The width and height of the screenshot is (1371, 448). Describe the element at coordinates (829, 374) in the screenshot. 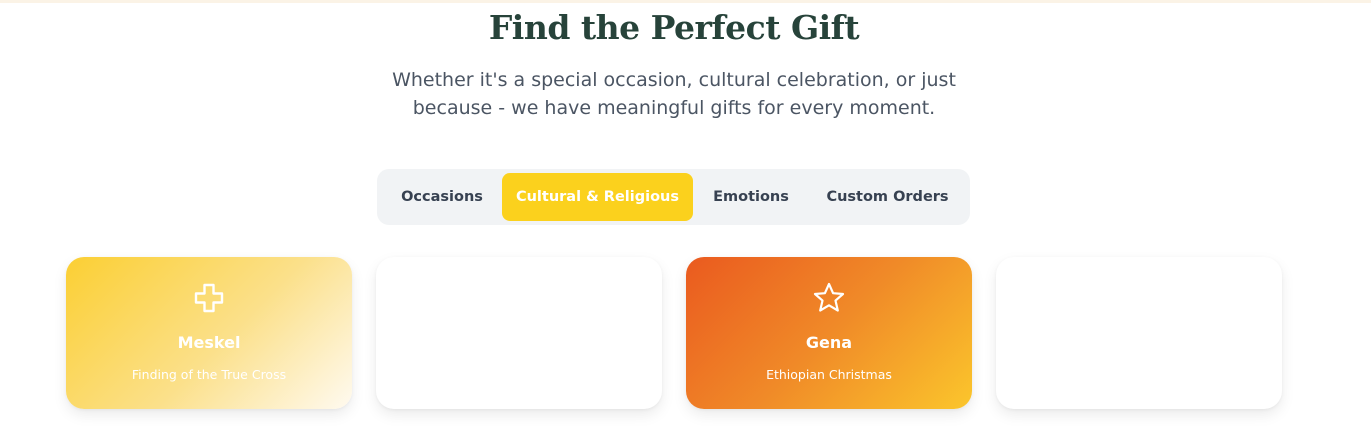

I see `card-subtitle: Ethiopian Christmas` at that location.